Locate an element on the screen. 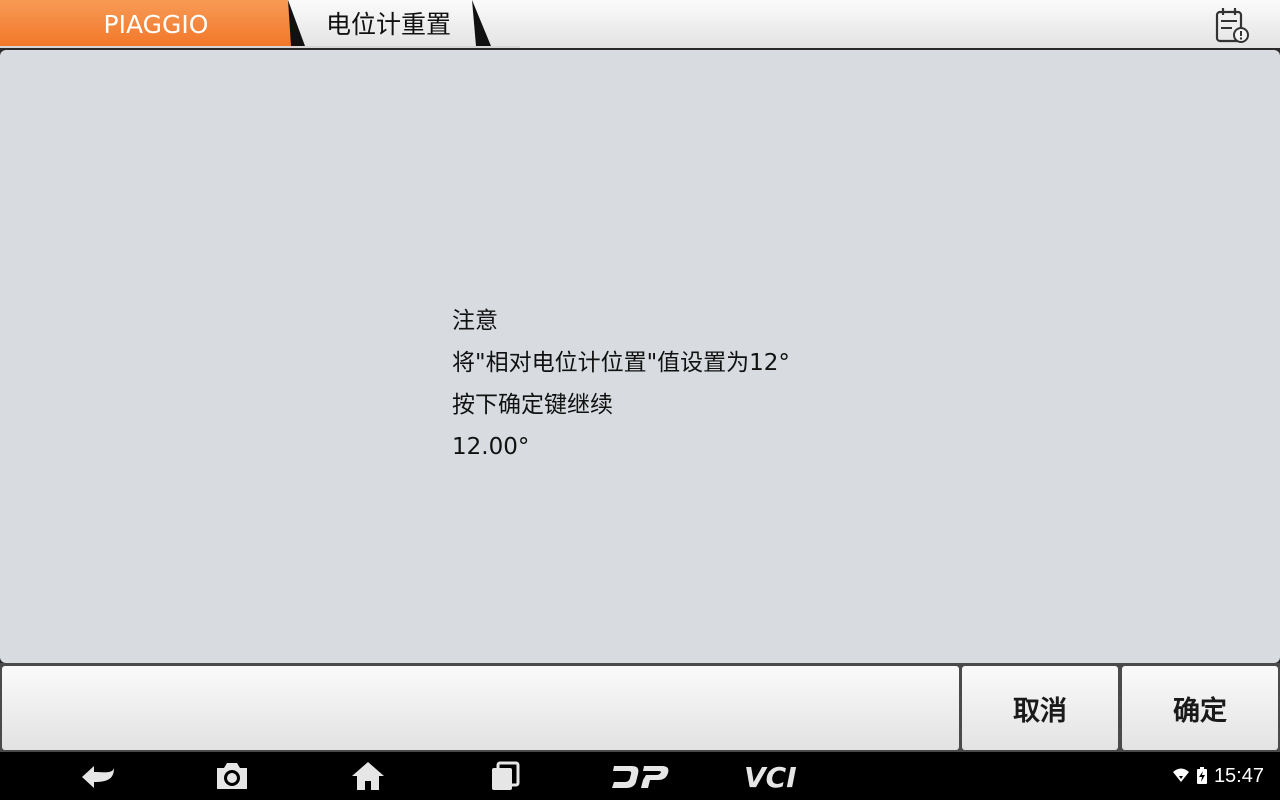 This screenshot has width=1280, height=800. screenshot-icon is located at coordinates (232, 776).